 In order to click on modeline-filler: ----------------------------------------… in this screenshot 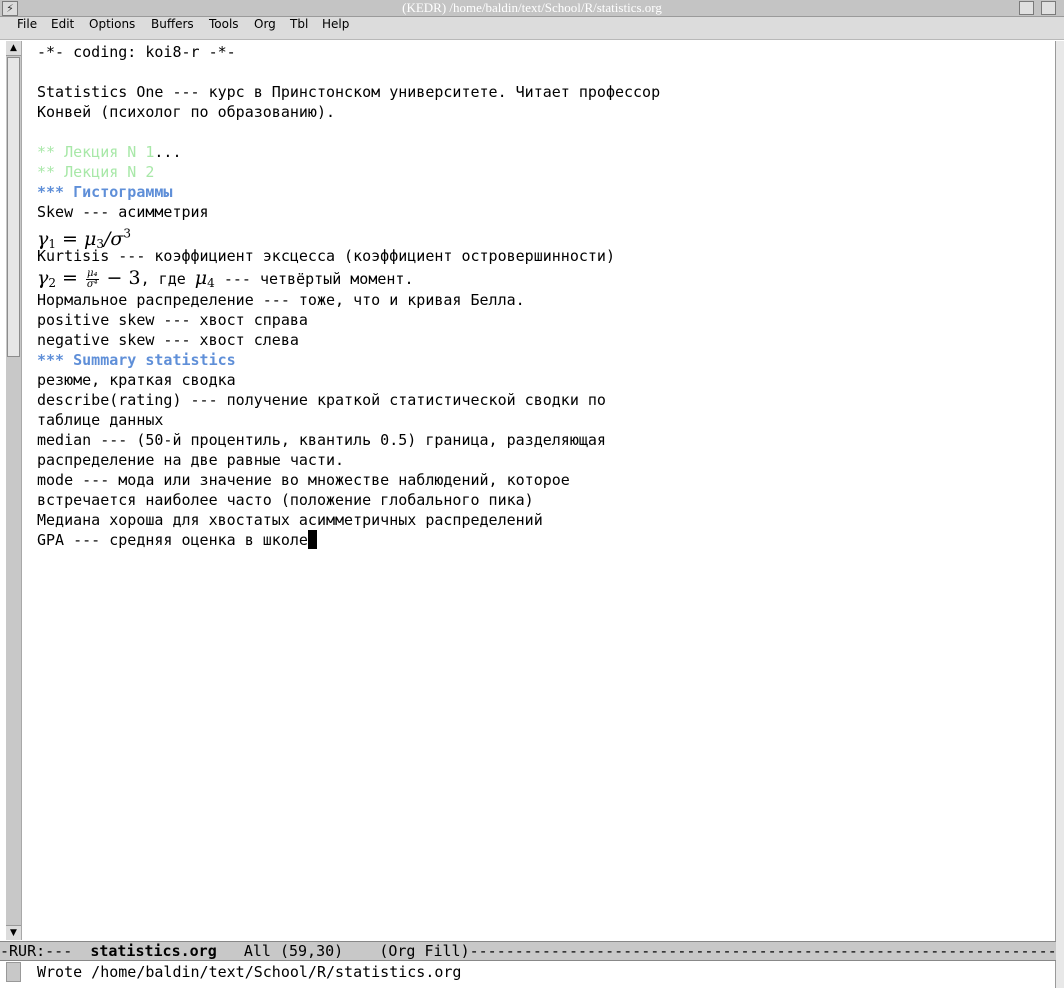, I will do `click(762, 951)`.